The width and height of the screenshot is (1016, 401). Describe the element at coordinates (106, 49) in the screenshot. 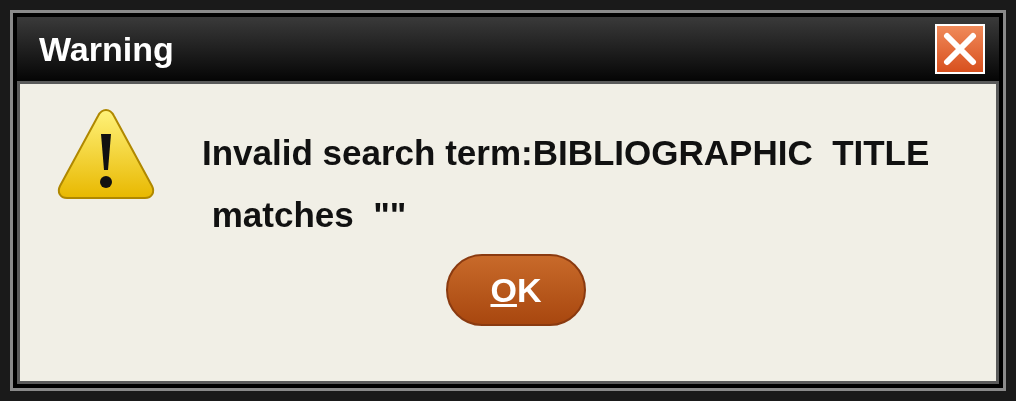

I see `window-title: Warning` at that location.